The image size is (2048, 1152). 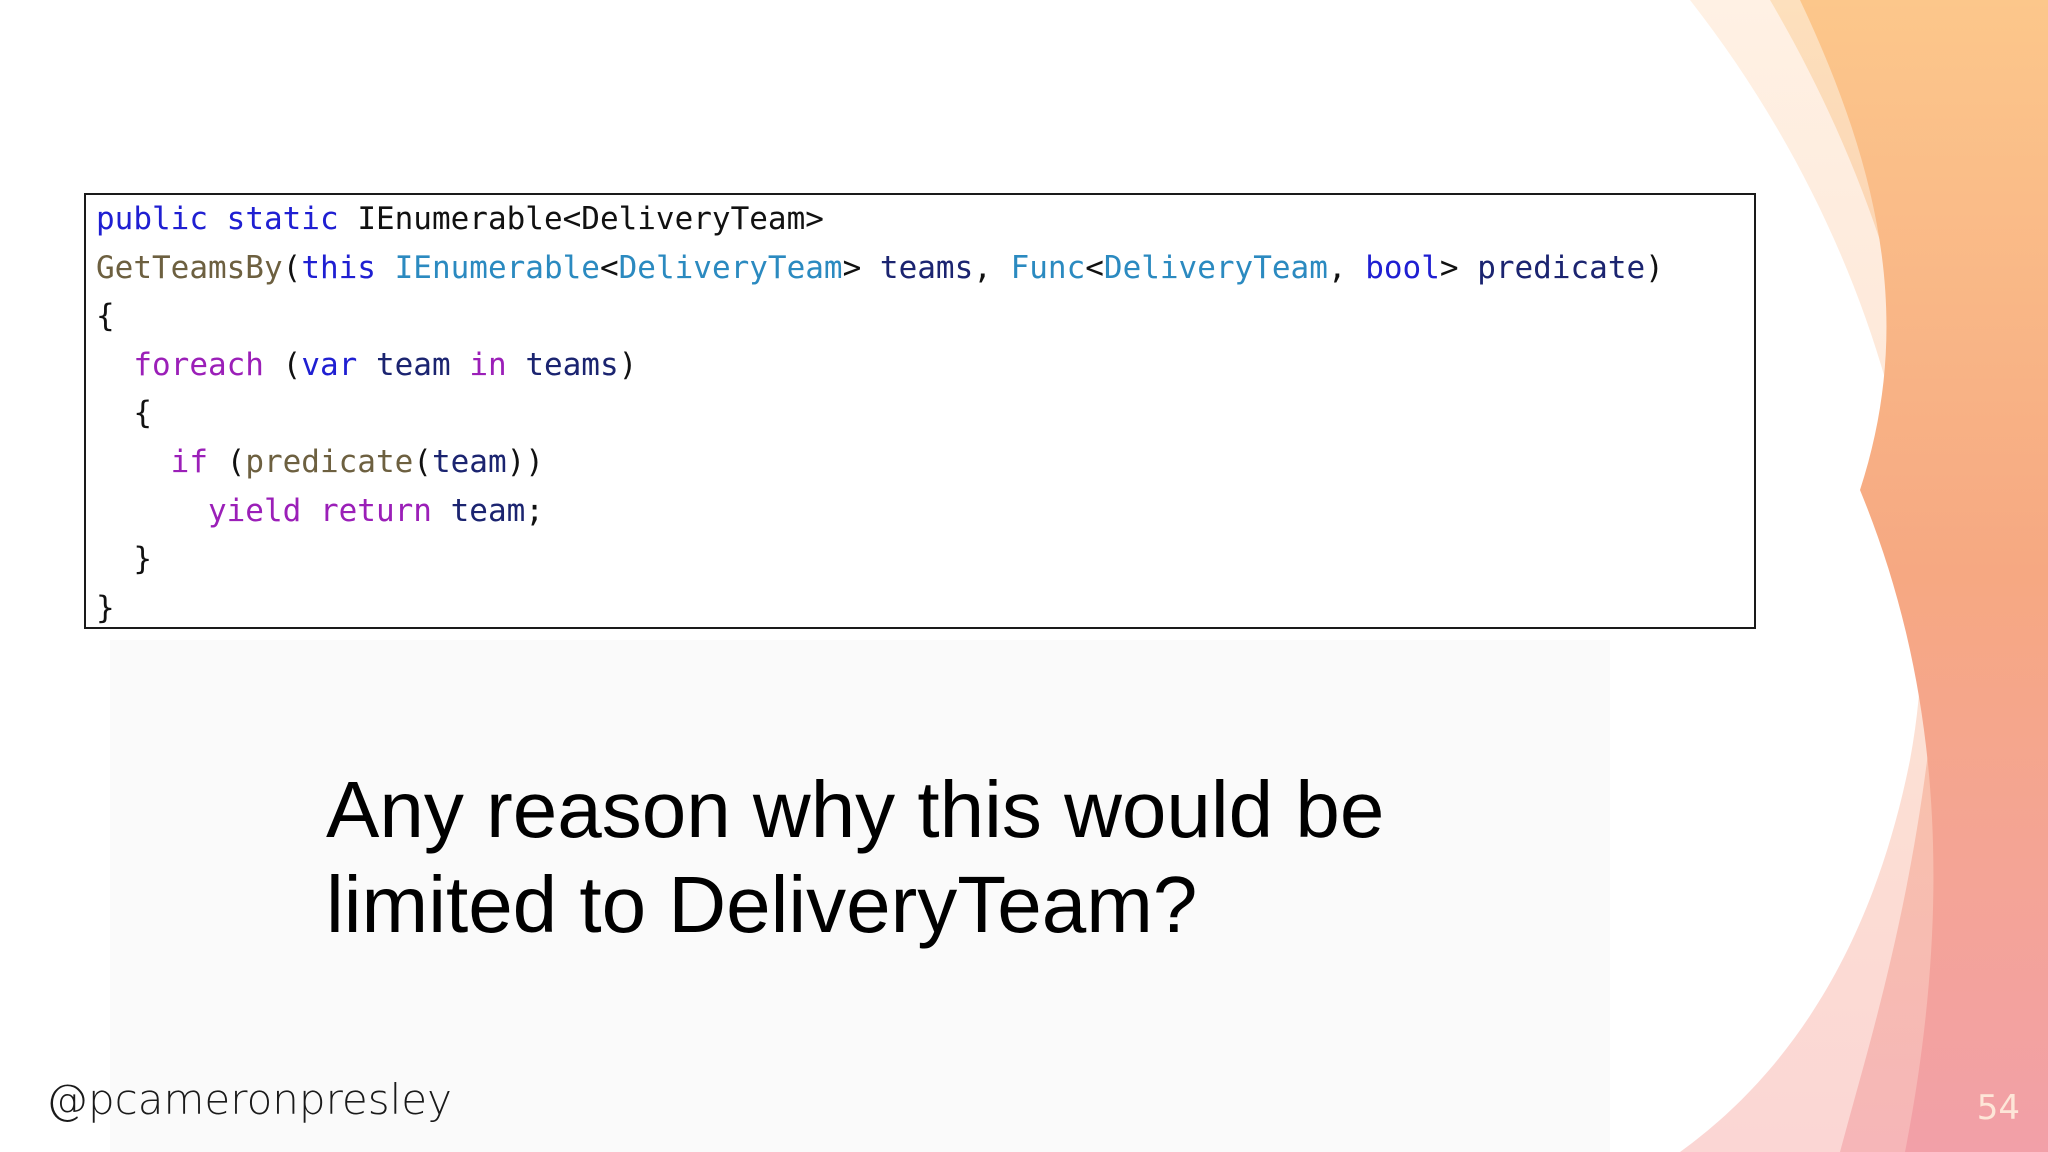 I want to click on code-token: if, so click(x=189, y=461).